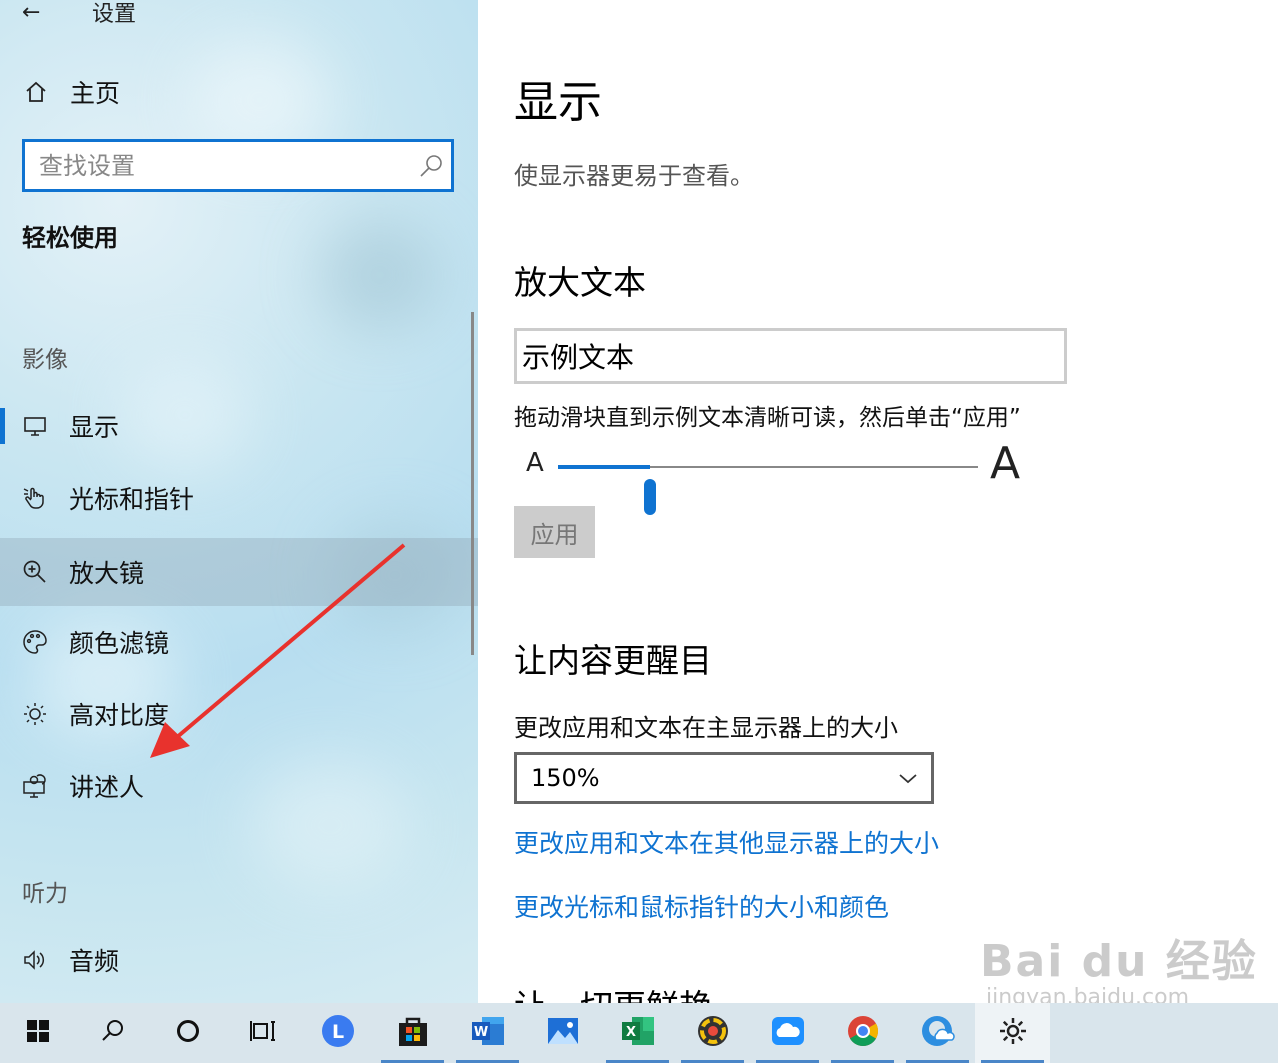 This screenshot has width=1278, height=1063. I want to click on chrome-app-button, so click(862, 1033).